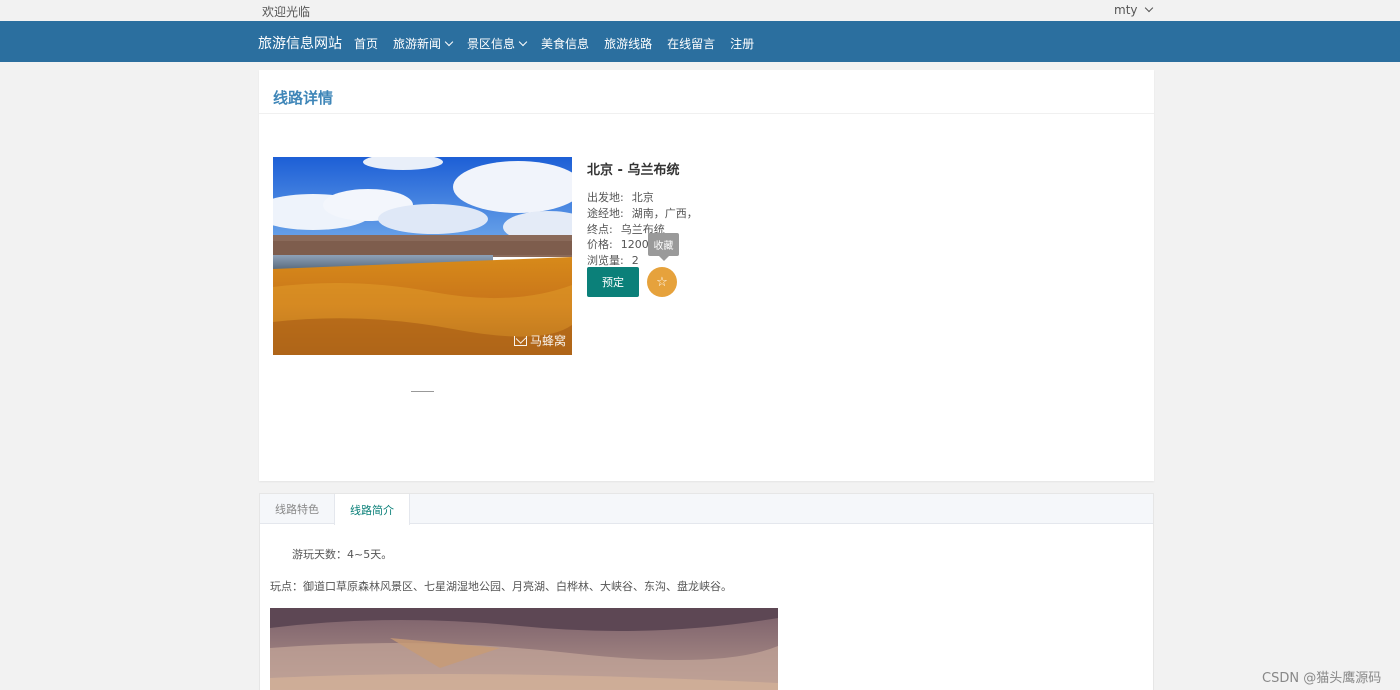  I want to click on nav-menu: 首页 旅游新闻 景区信息 美食信息 旅游线路 在线留言 注册, so click(554, 43).